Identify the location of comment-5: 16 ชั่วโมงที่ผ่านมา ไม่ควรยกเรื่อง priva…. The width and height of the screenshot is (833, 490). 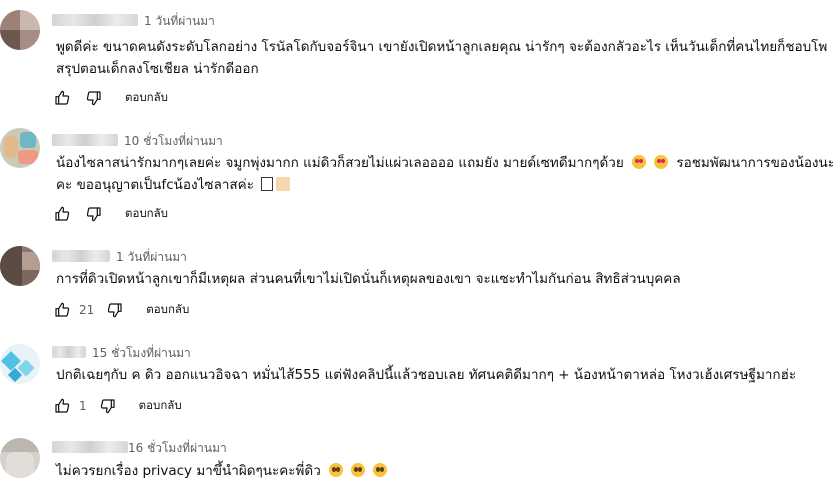
(416, 460).